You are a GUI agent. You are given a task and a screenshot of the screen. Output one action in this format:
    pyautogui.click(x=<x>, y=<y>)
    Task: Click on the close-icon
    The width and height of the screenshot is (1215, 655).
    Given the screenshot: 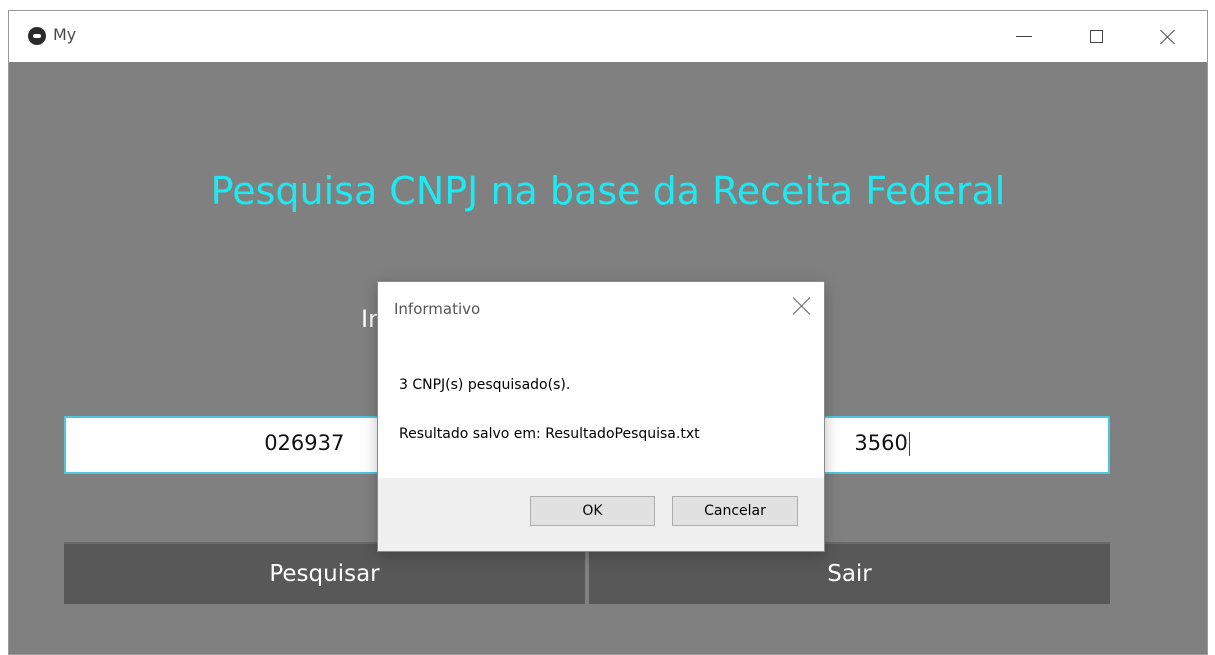 What is the action you would take?
    pyautogui.click(x=1168, y=37)
    